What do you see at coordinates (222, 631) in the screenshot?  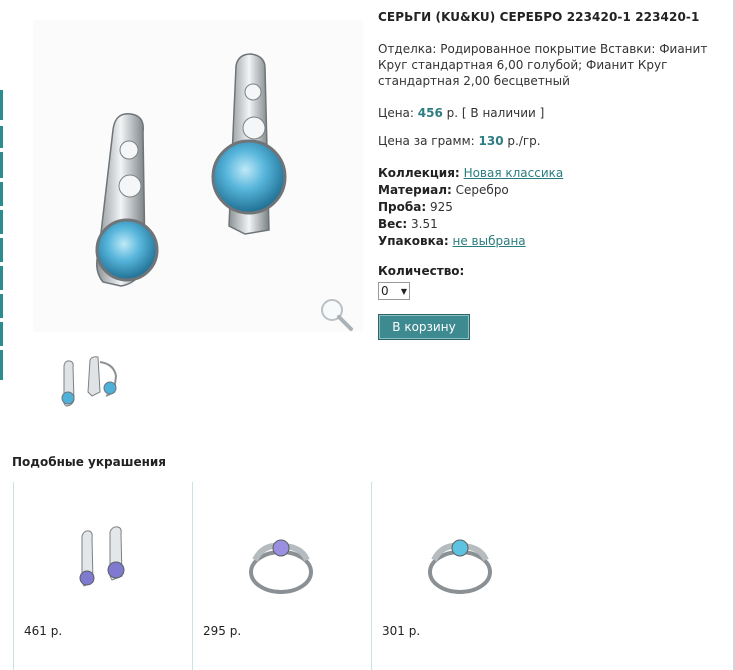 I see `similar-item-price: 295 р.` at bounding box center [222, 631].